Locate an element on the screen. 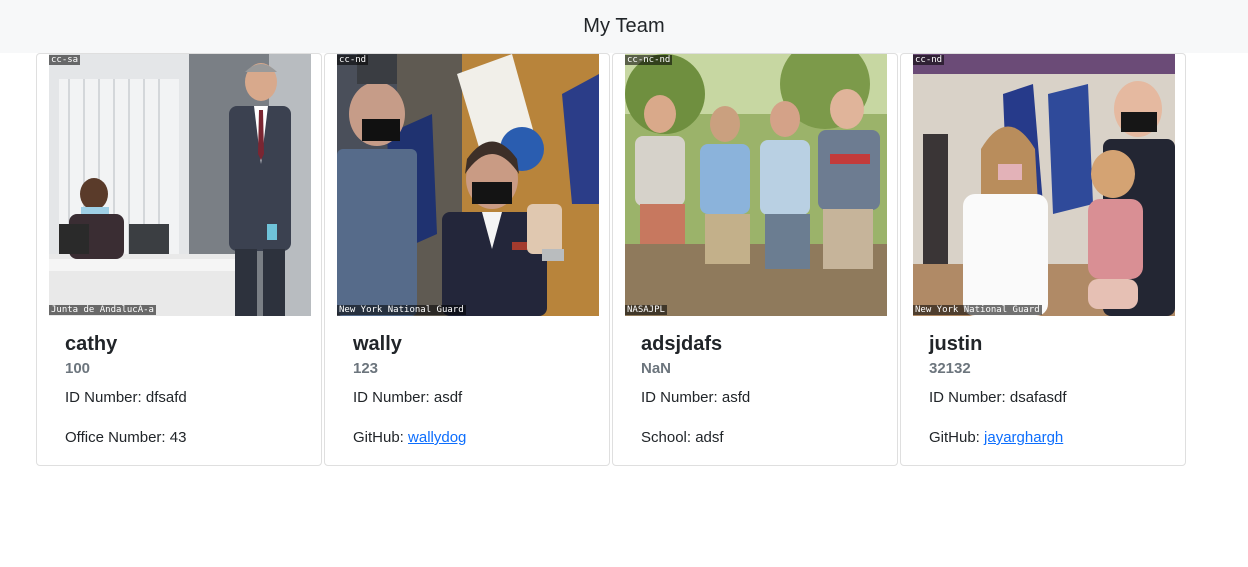 This screenshot has width=1248, height=567. employee-photo: cc-nc-nd NASAJPL is located at coordinates (756, 185).